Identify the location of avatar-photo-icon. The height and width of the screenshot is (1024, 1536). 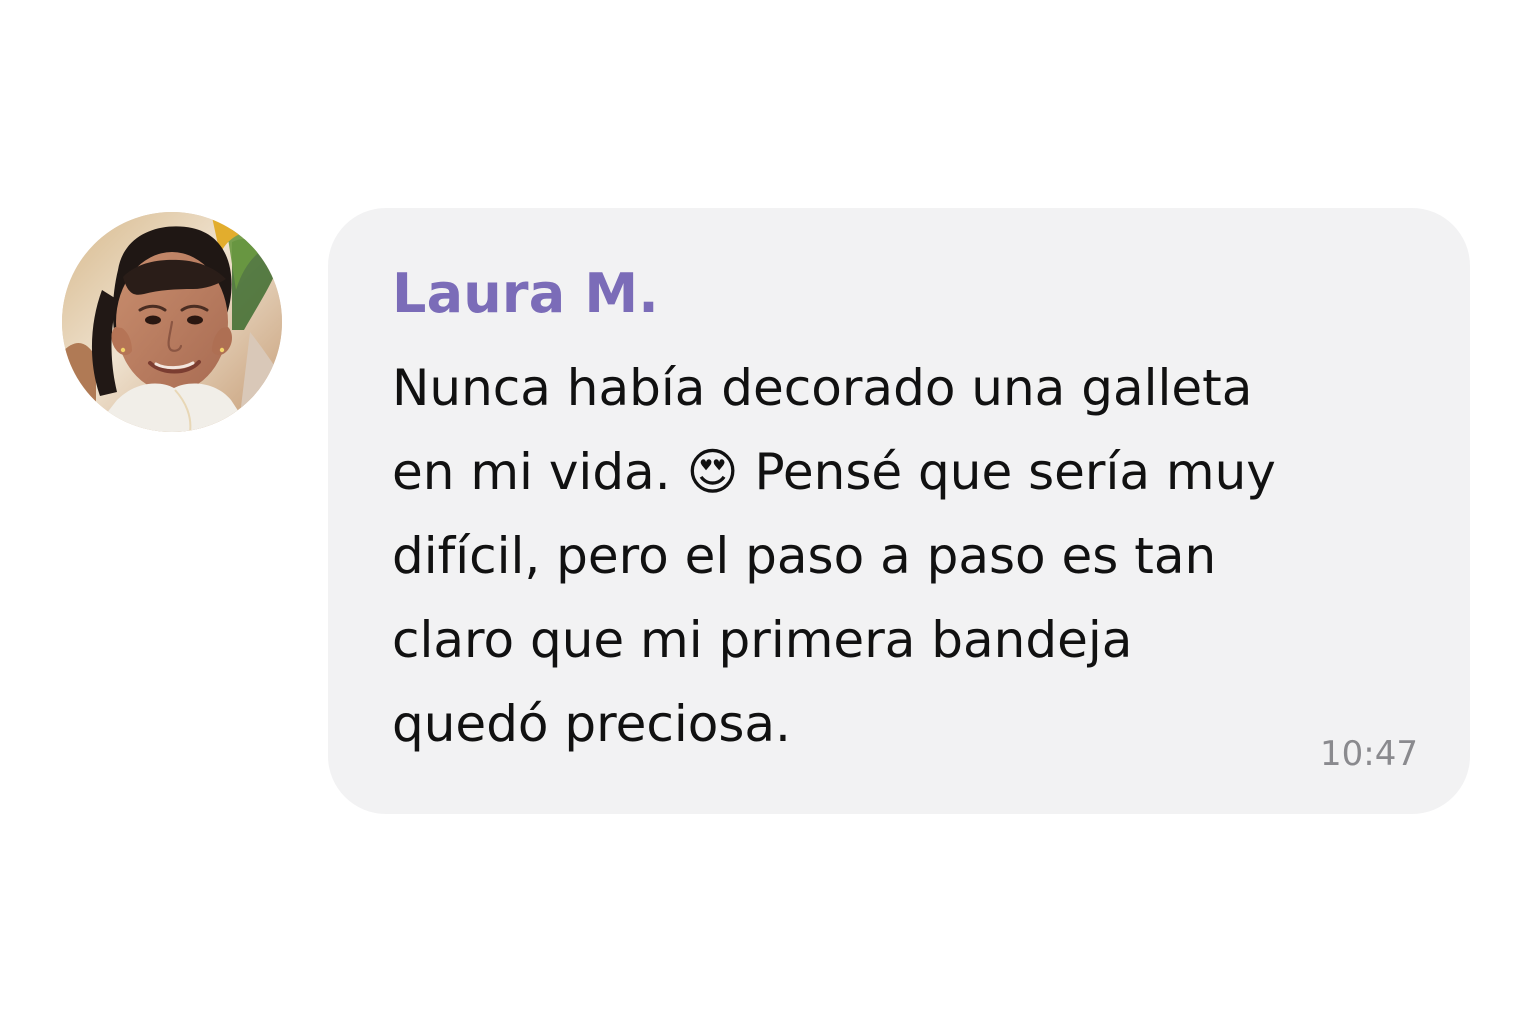
(172, 322).